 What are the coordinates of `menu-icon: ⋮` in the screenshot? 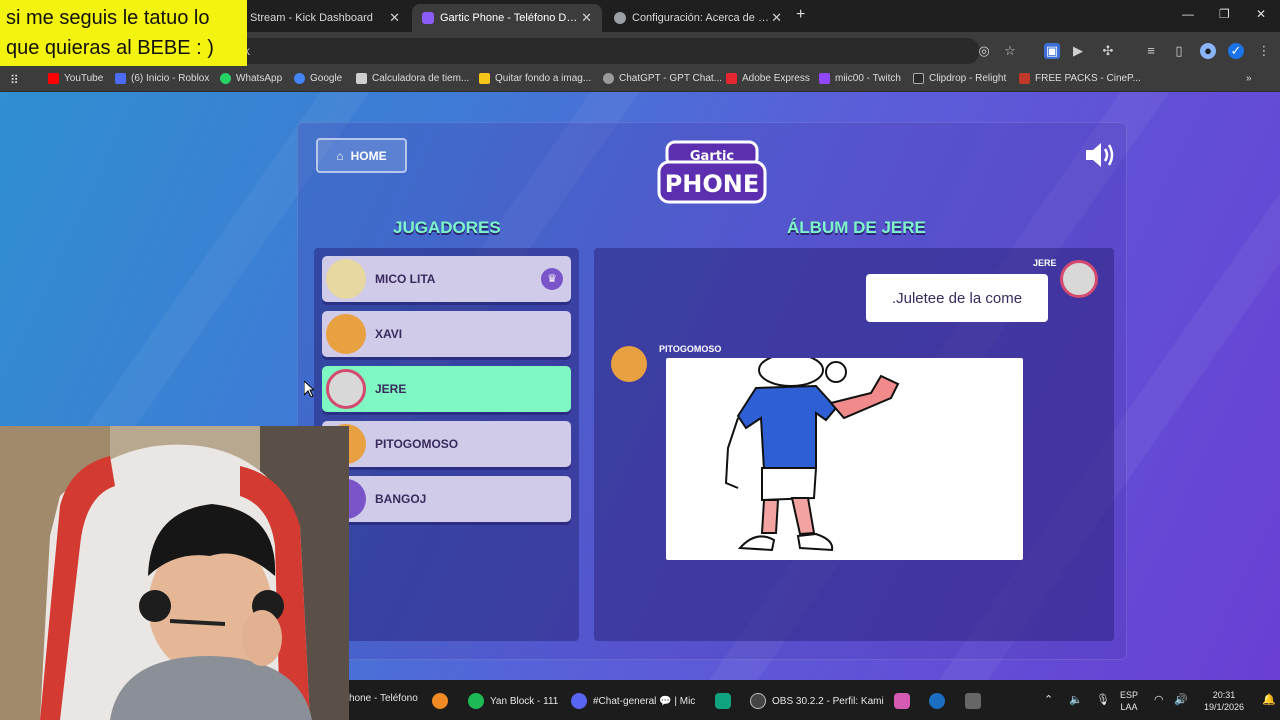 It's located at (1264, 51).